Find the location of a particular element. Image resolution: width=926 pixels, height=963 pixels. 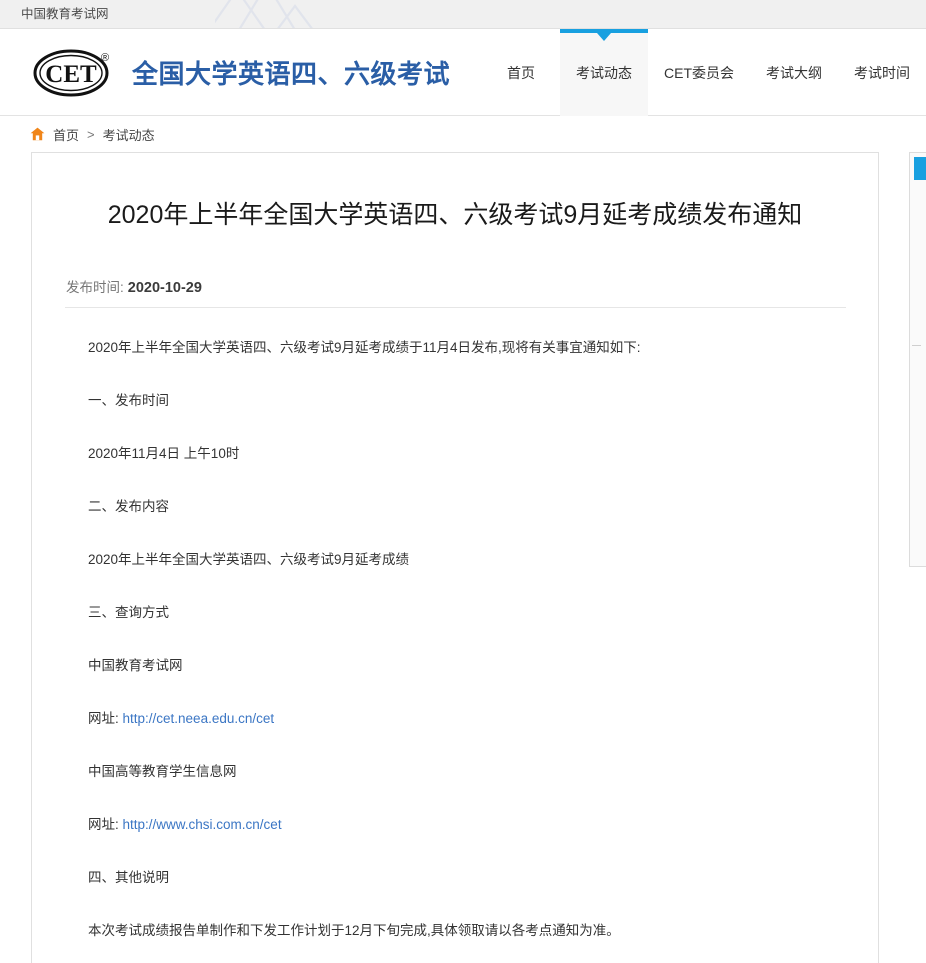

main-navigation: 首页 考试动态 CET委员会 考试大纲 考试时间 is located at coordinates (704, 72).